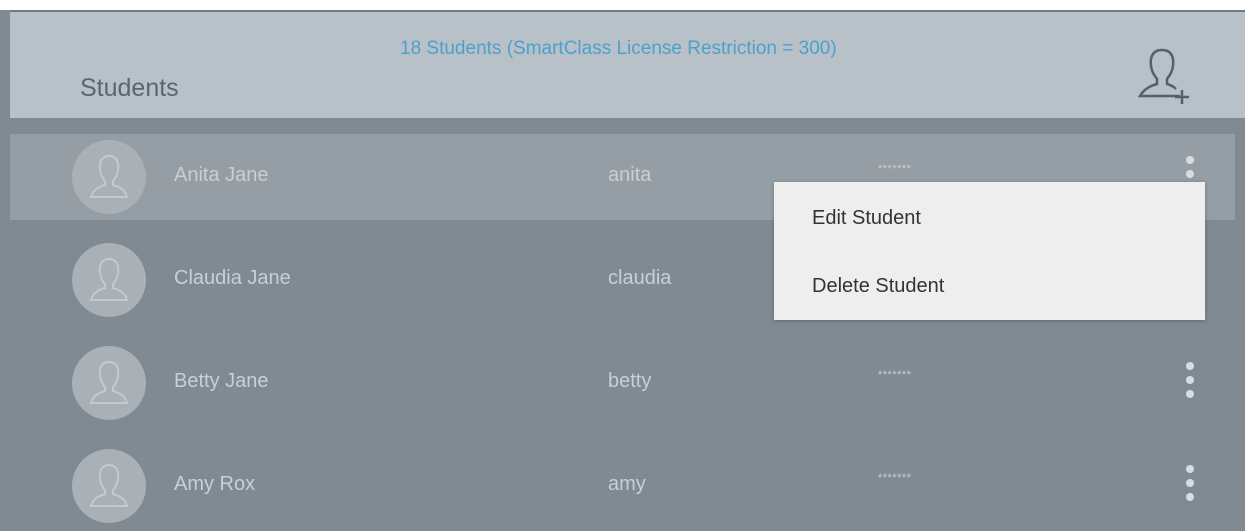 This screenshot has width=1245, height=531. What do you see at coordinates (622, 5) in the screenshot?
I see `top-border` at bounding box center [622, 5].